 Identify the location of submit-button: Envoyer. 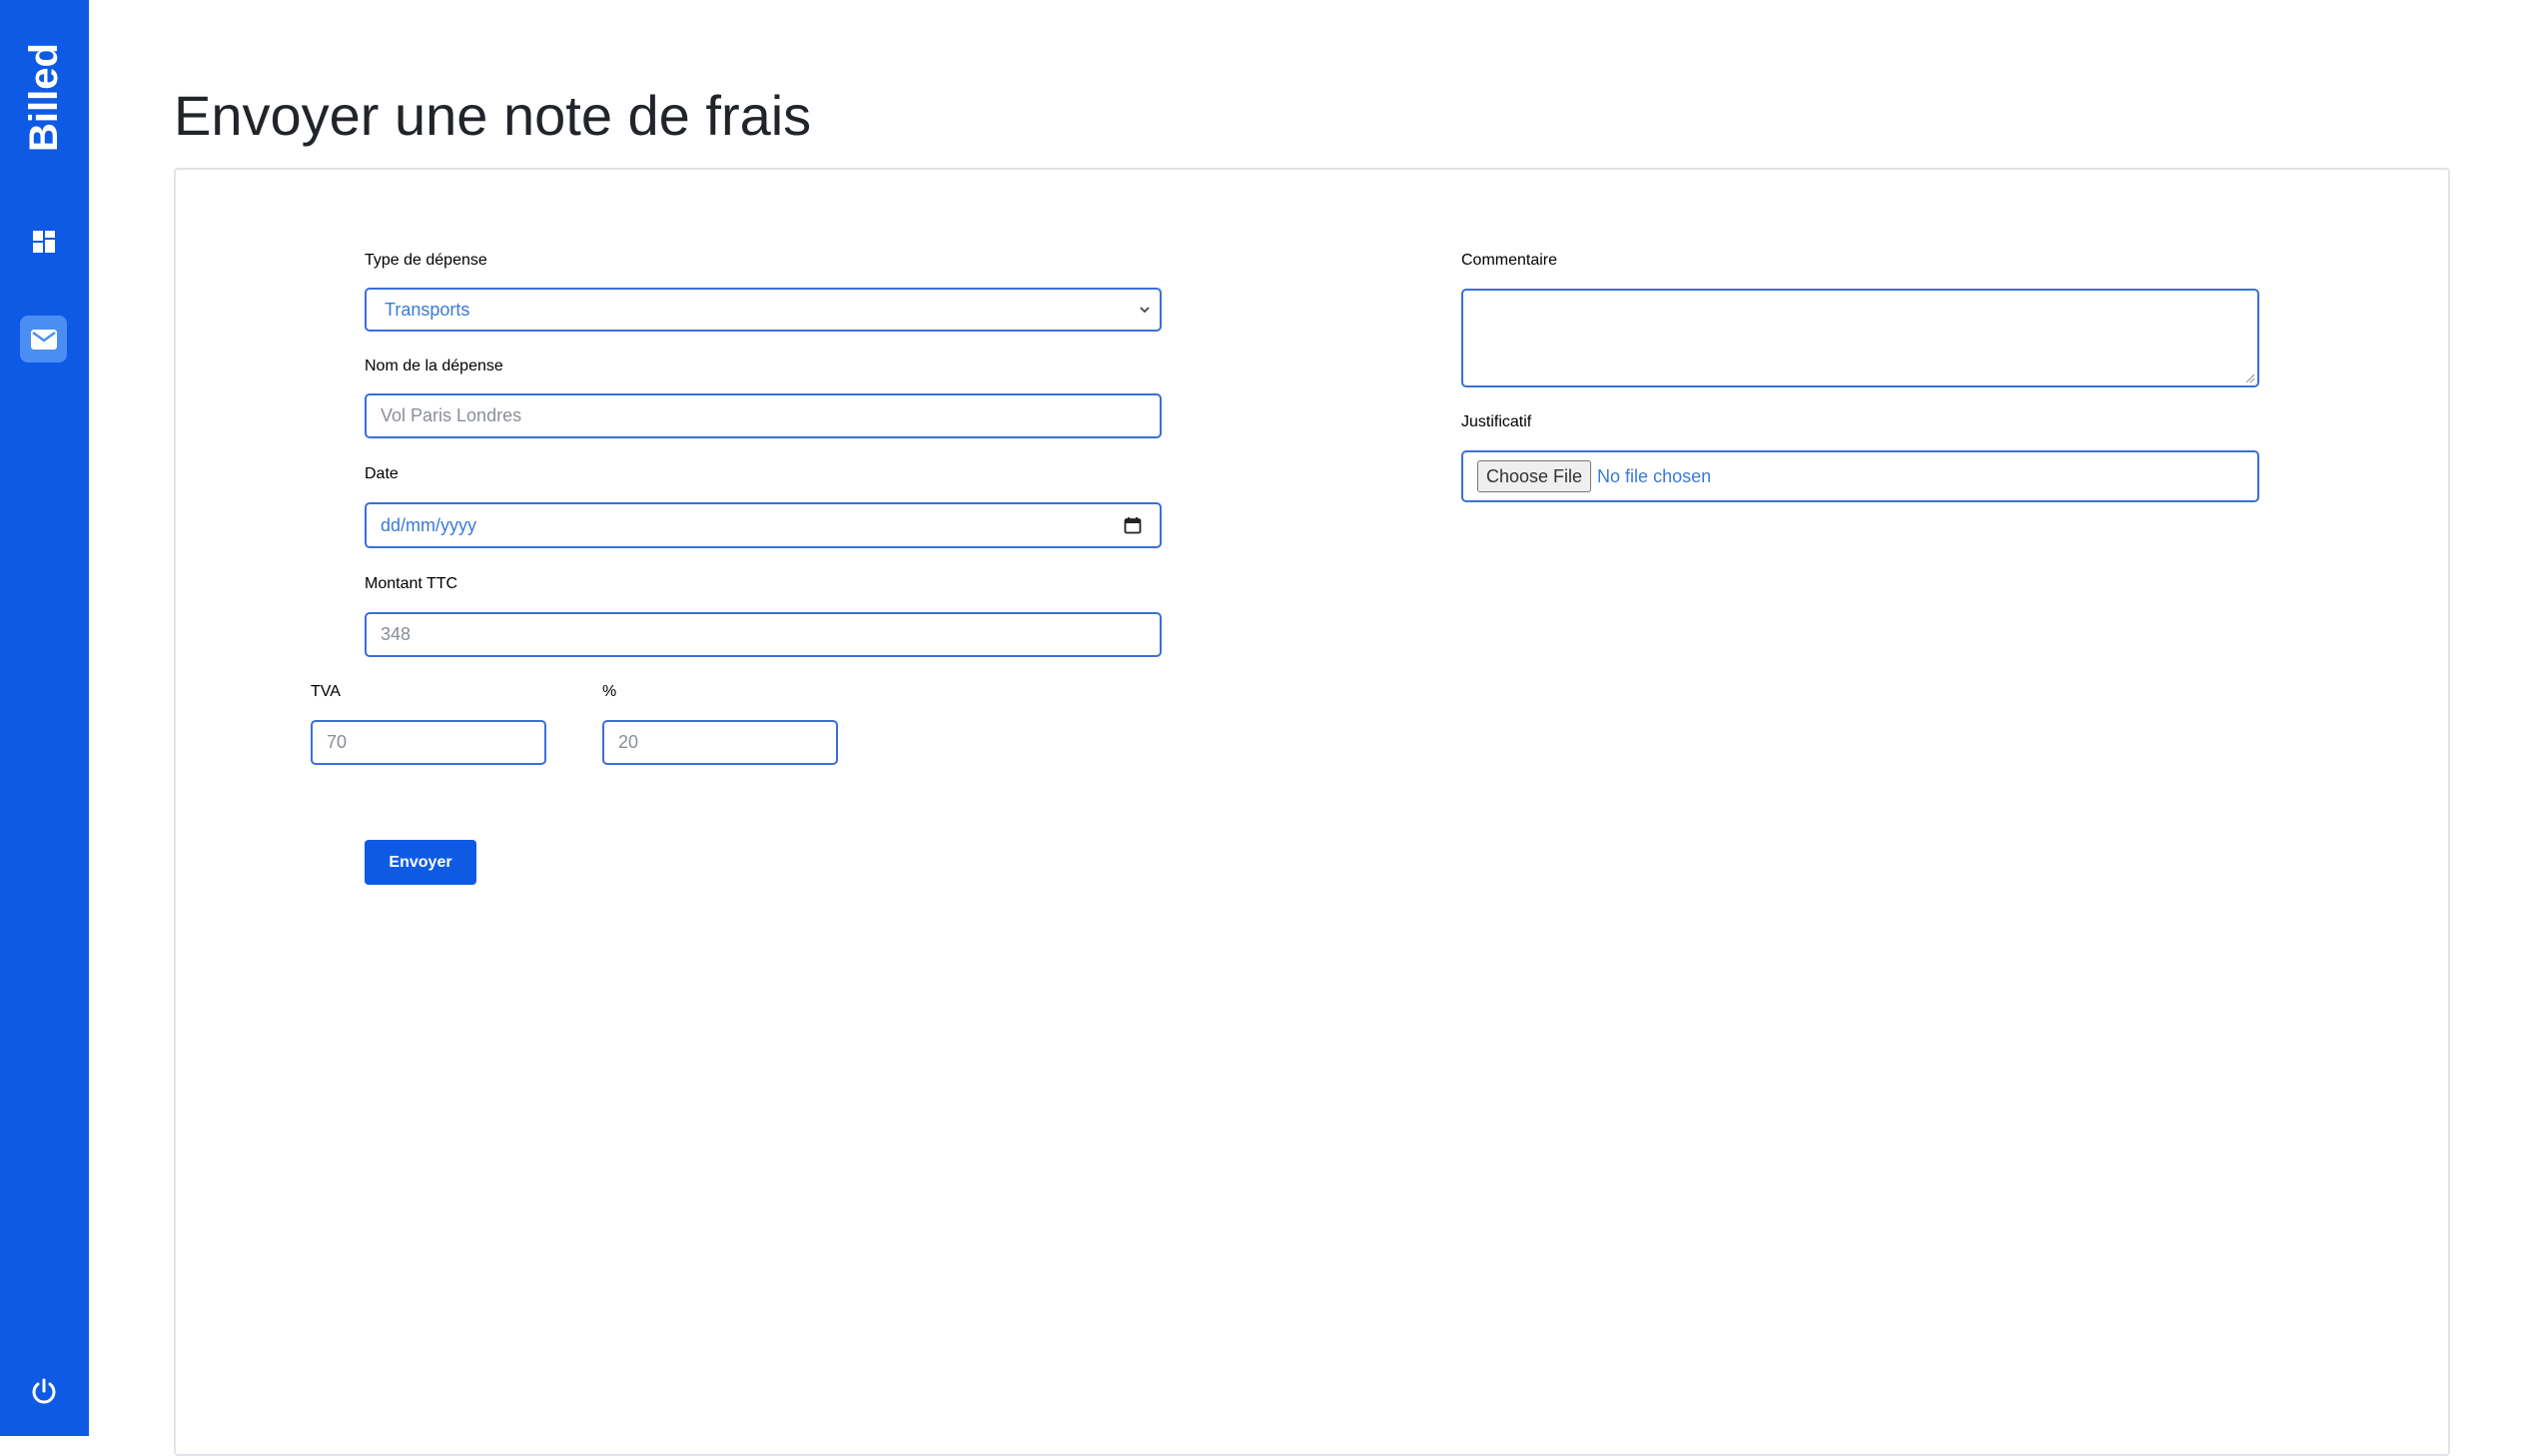
(420, 863).